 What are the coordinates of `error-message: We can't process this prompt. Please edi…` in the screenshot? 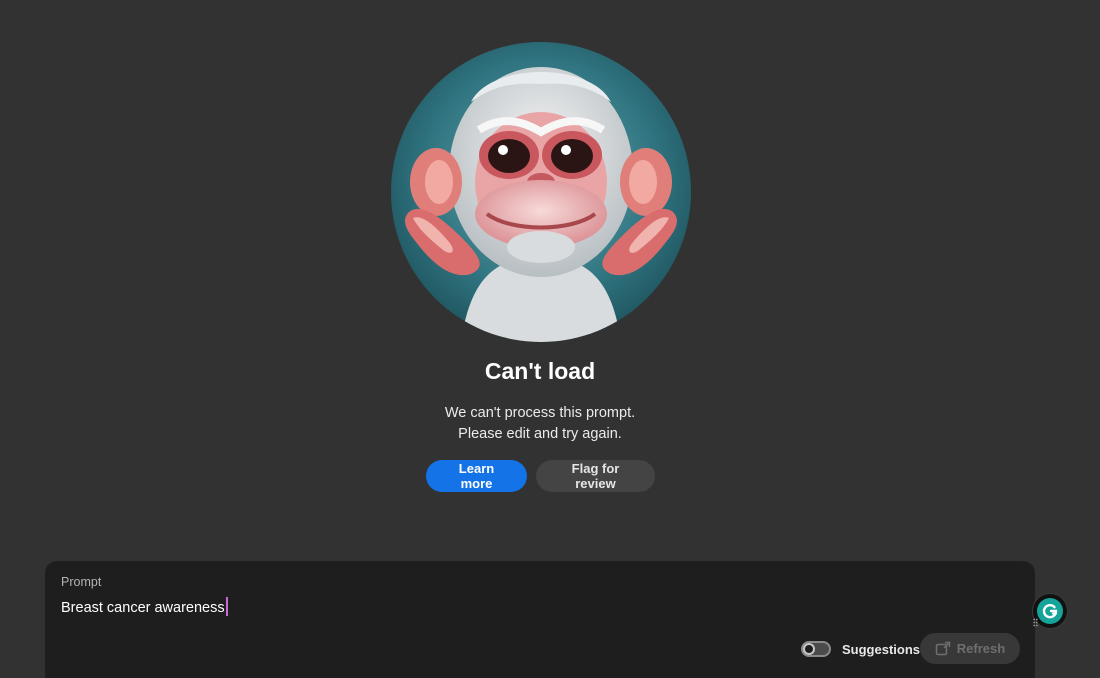 It's located at (540, 424).